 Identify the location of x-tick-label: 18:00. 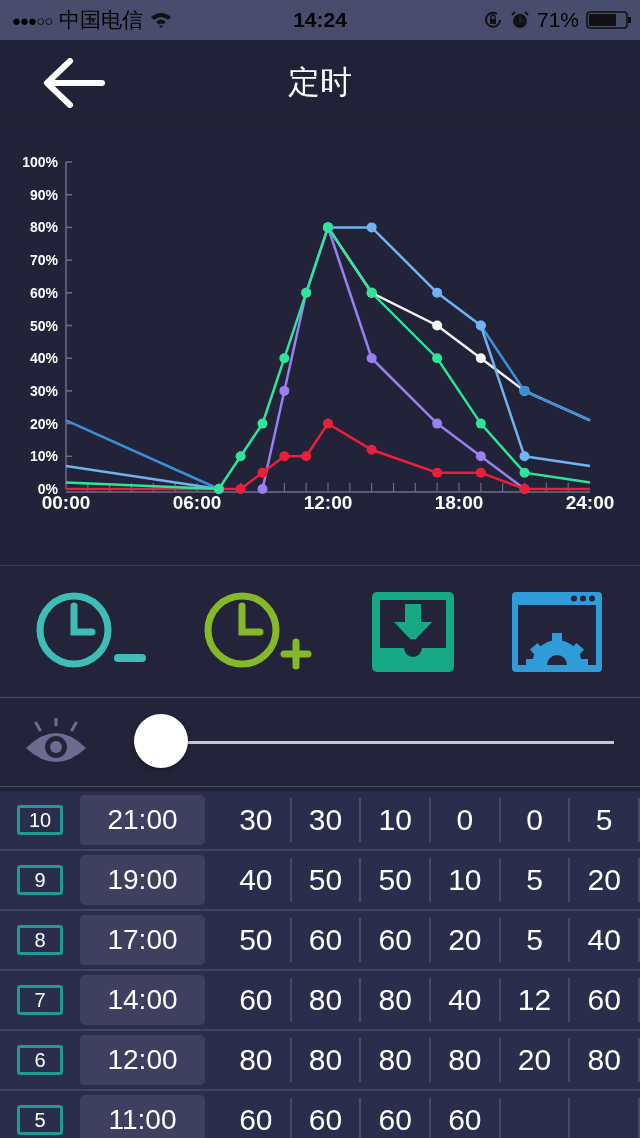
(459, 502).